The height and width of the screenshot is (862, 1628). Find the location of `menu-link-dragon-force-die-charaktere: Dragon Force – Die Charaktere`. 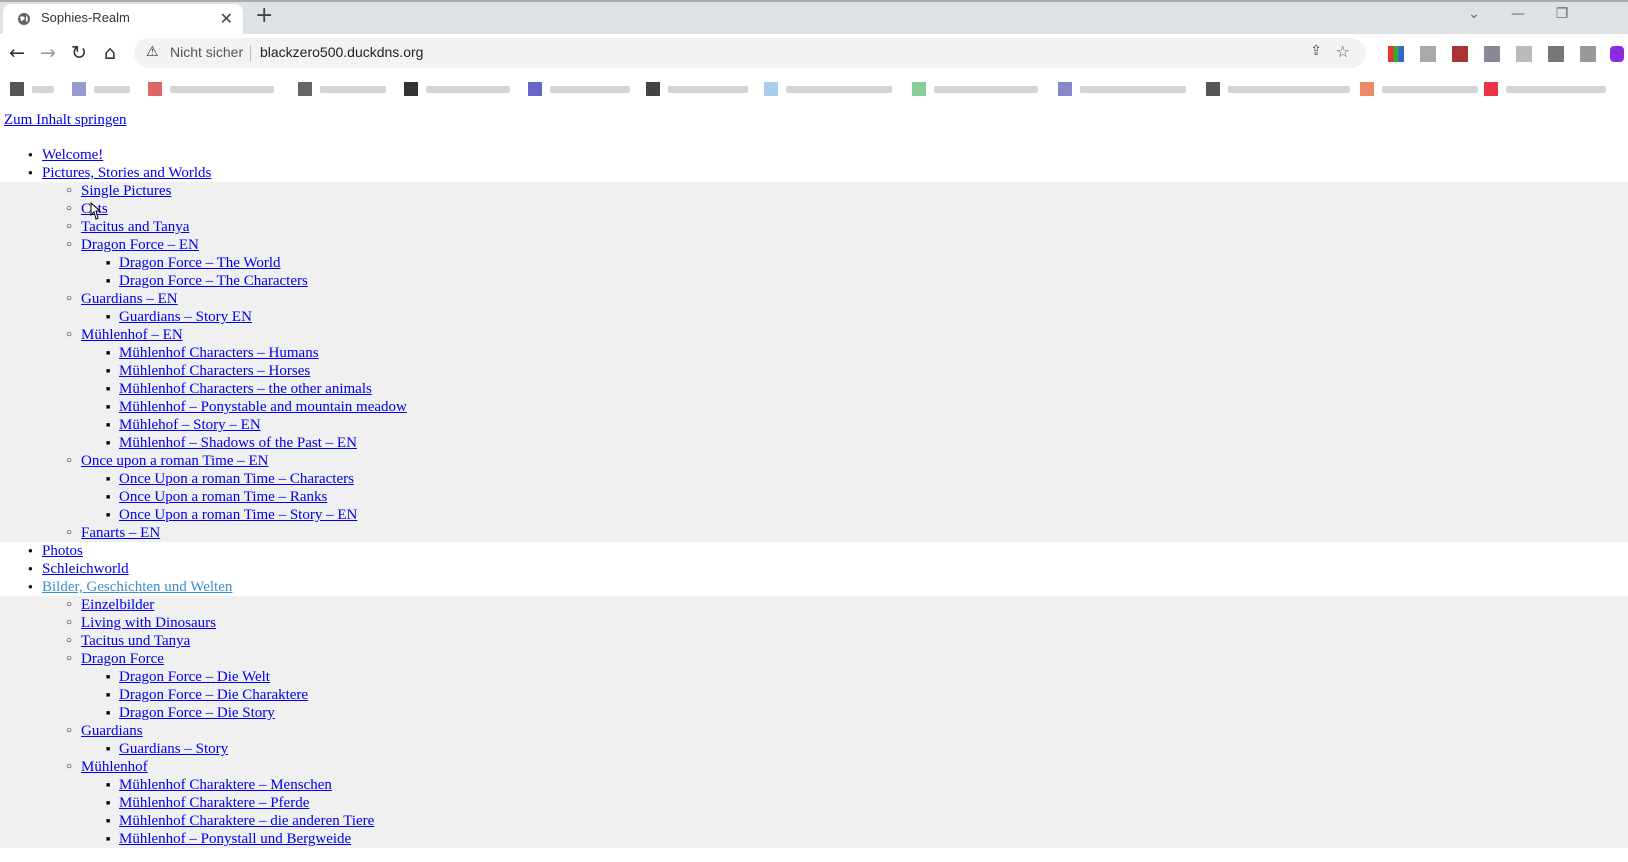

menu-link-dragon-force-die-charaktere: Dragon Force – Die Charaktere is located at coordinates (213, 695).